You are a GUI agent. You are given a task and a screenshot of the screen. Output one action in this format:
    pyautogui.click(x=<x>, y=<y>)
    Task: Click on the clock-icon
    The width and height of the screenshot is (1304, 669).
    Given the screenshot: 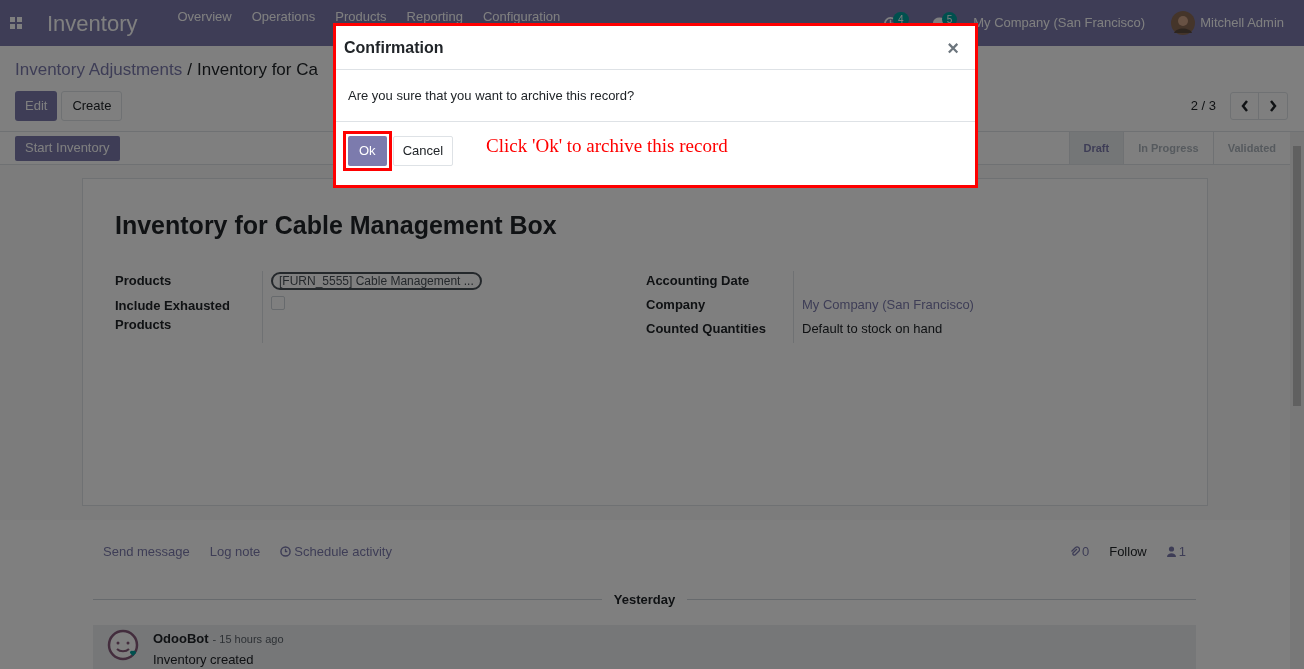 What is the action you would take?
    pyautogui.click(x=286, y=552)
    